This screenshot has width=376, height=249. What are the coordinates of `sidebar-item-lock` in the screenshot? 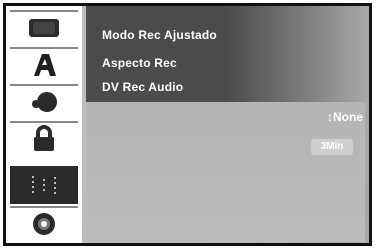 It's located at (44, 137).